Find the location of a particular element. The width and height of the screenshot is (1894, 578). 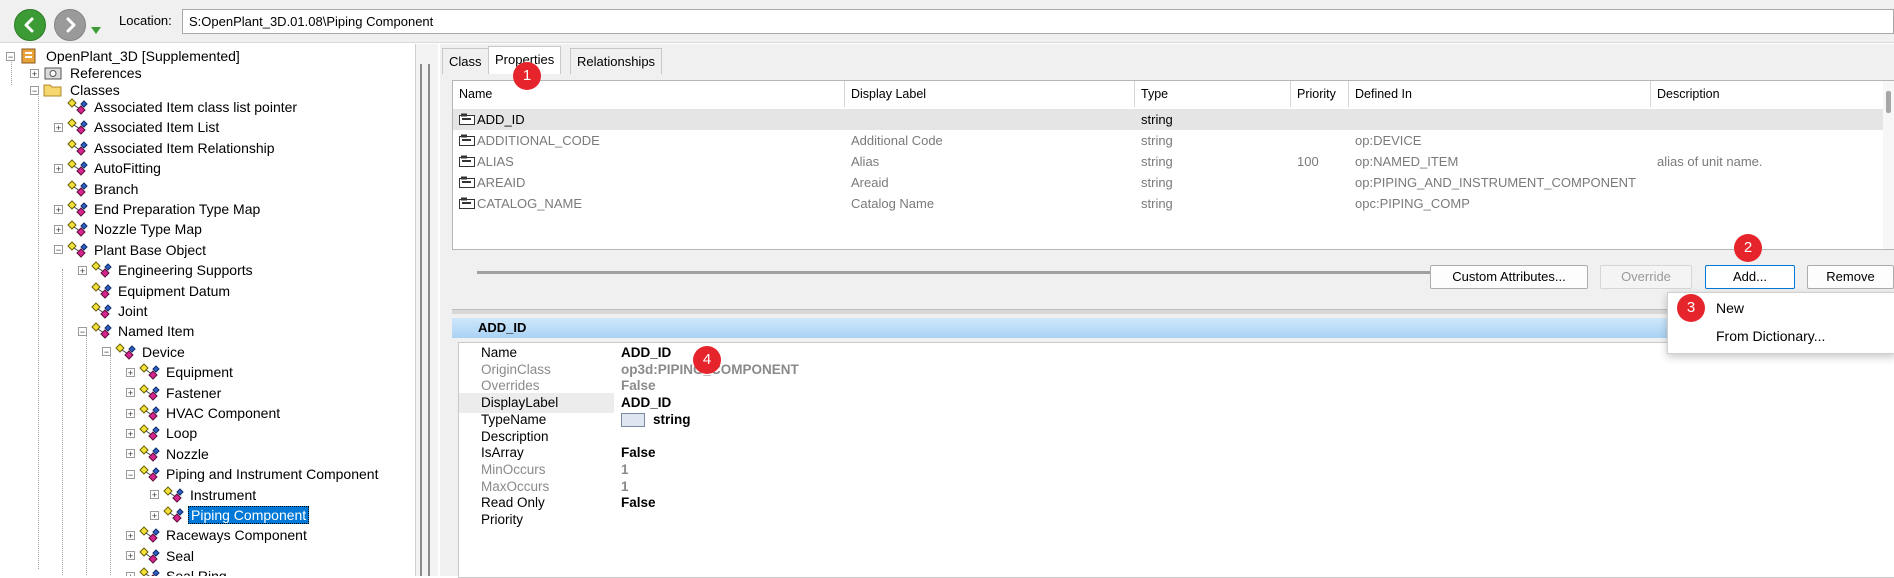

tree-label: Equipment Datum is located at coordinates (174, 290).